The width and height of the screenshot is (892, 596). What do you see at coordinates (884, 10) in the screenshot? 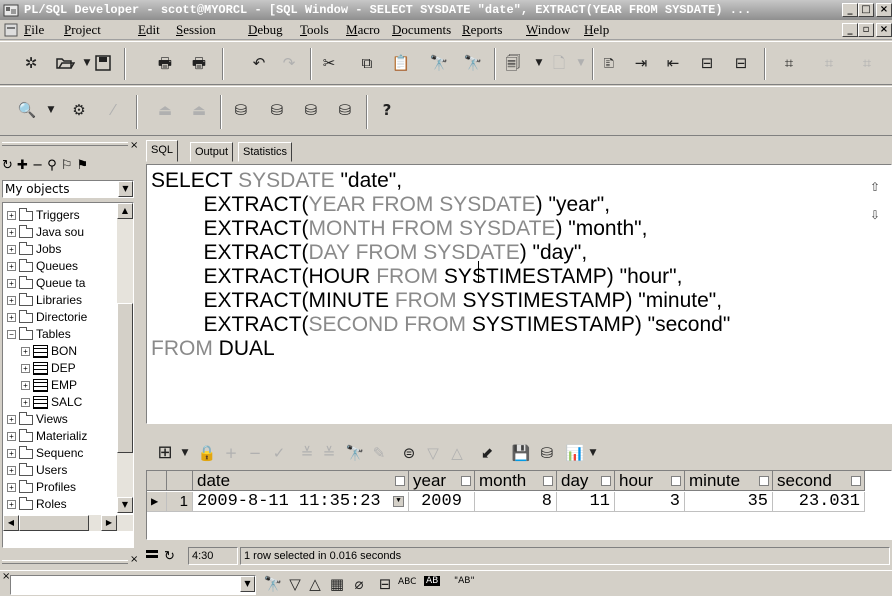
I see `close-button: ×` at bounding box center [884, 10].